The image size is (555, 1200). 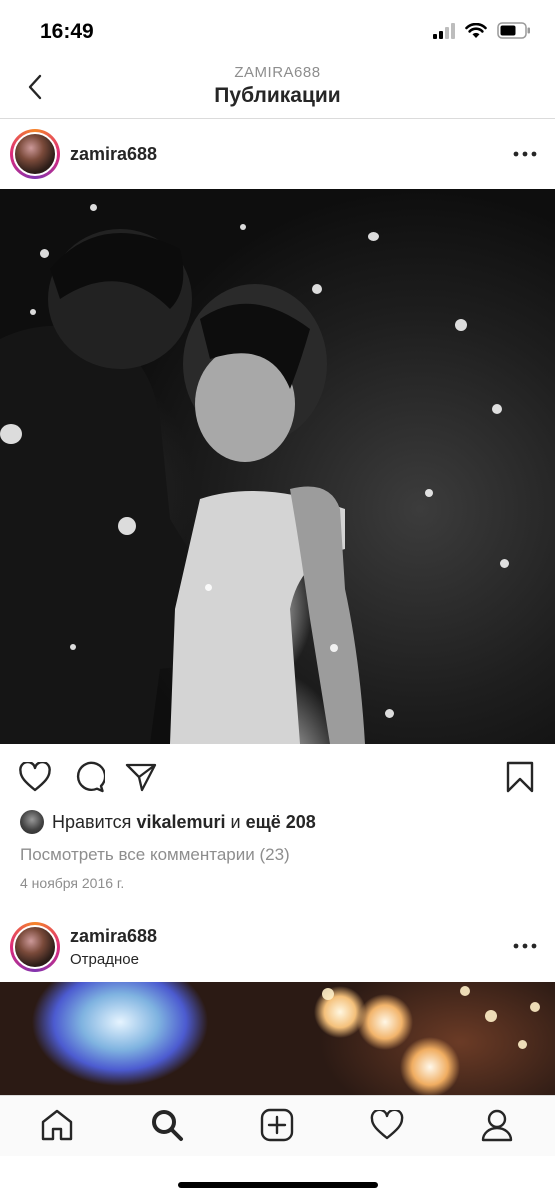 I want to click on tab-new-post, so click(x=277, y=1125).